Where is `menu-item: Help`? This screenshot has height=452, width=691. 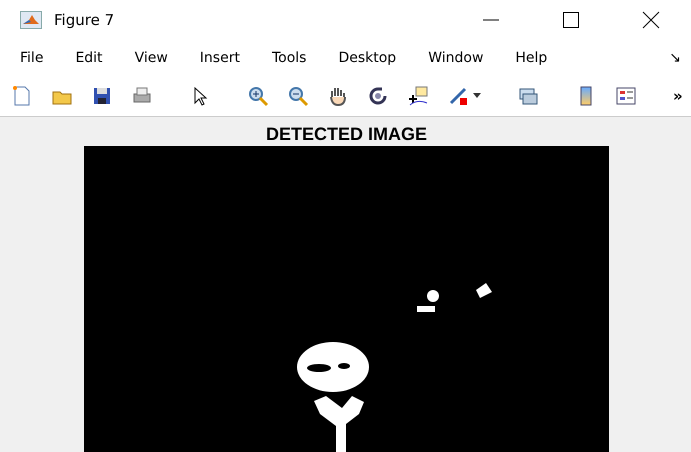 menu-item: Help is located at coordinates (531, 58).